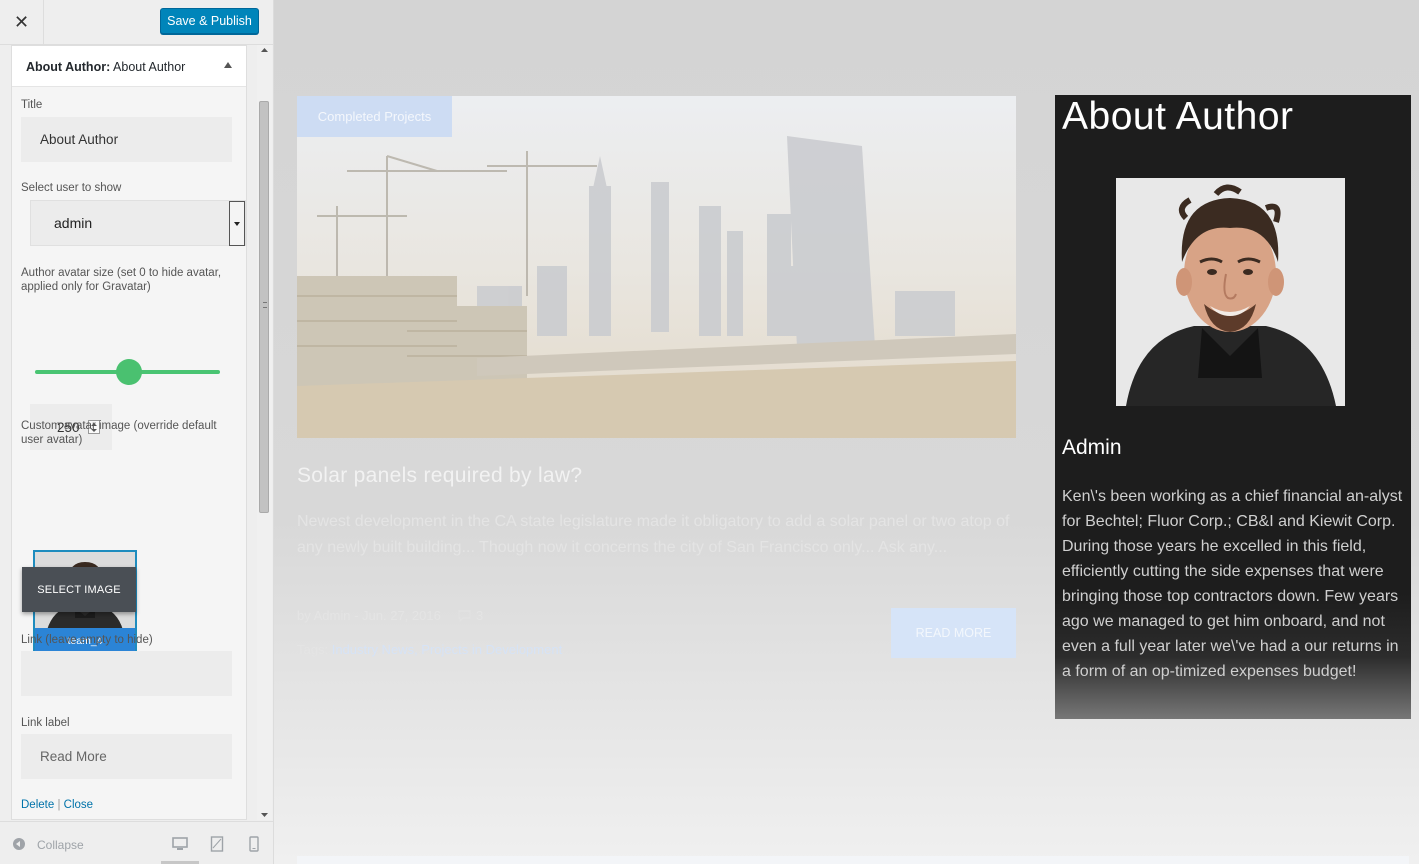 This screenshot has width=1419, height=864. I want to click on comment-icon, so click(464, 616).